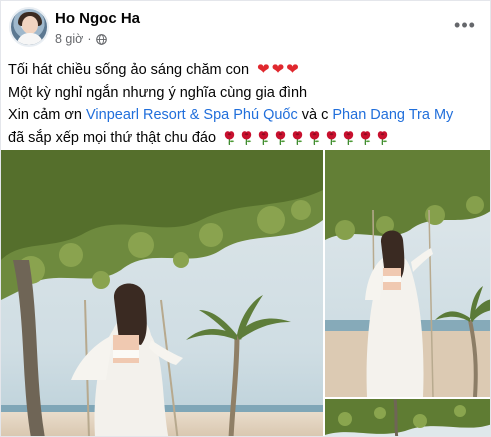 The image size is (491, 437). What do you see at coordinates (47, 115) in the screenshot?
I see `post-line-3-prefix: Xin cảm ơn` at bounding box center [47, 115].